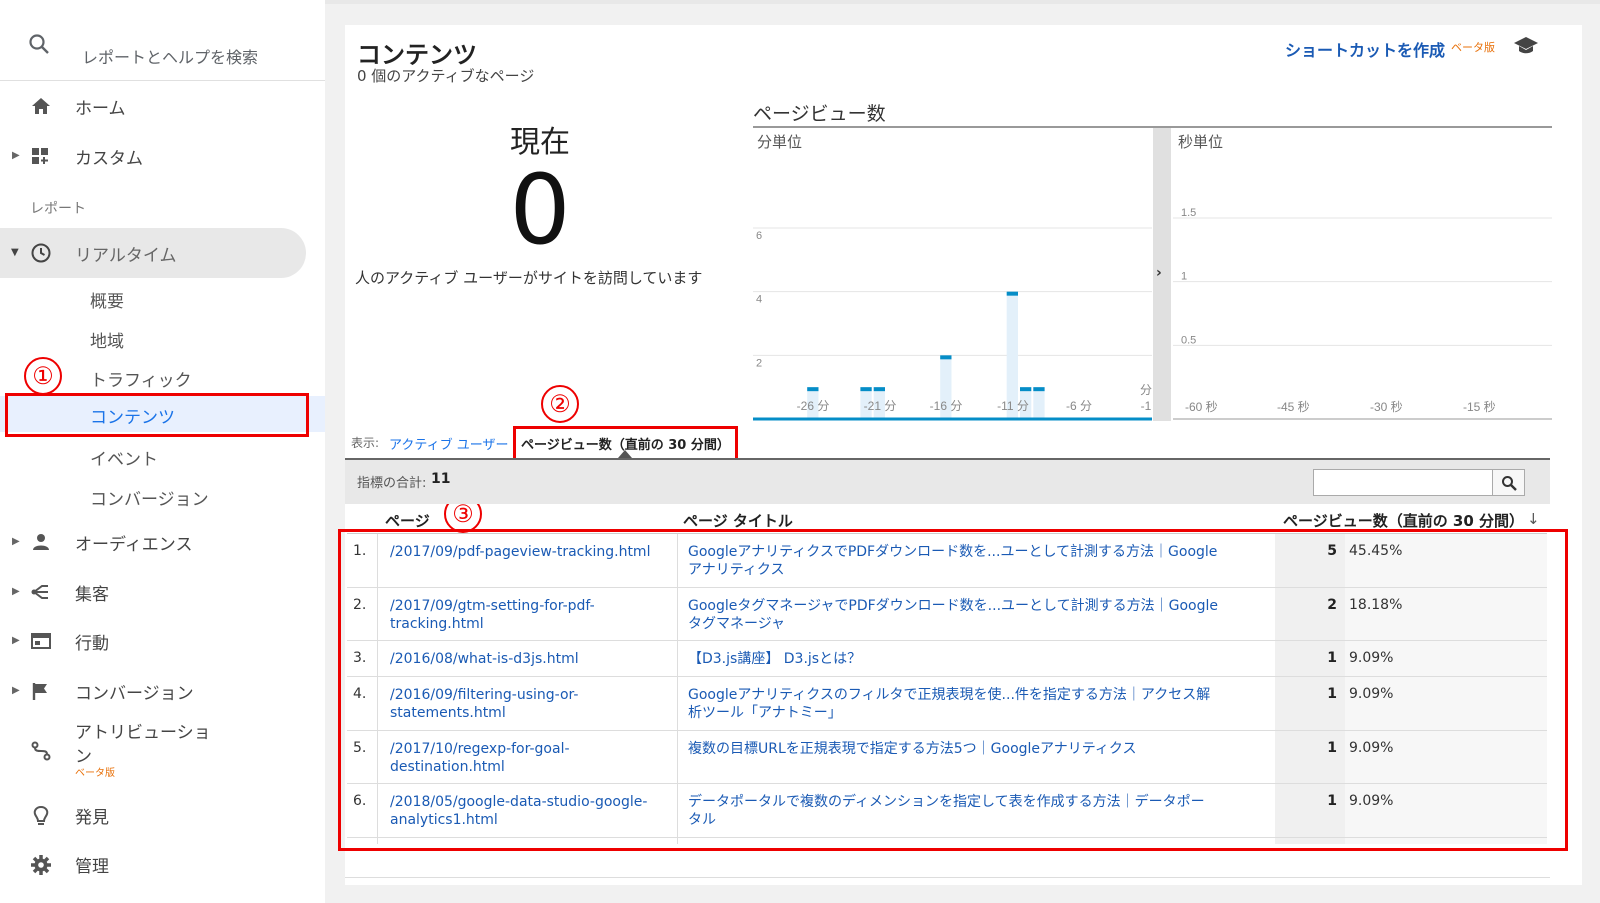  I want to click on y-tick-label: 6, so click(759, 236).